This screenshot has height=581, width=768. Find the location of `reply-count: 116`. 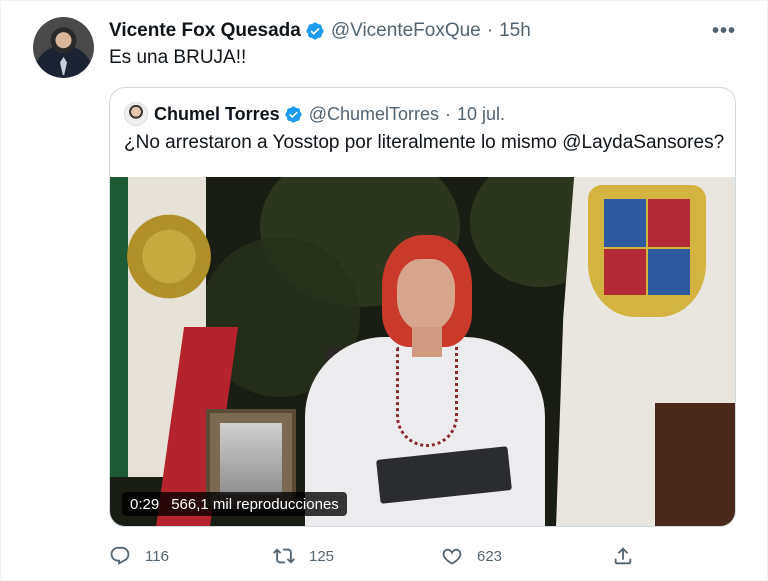

reply-count: 116 is located at coordinates (157, 556).